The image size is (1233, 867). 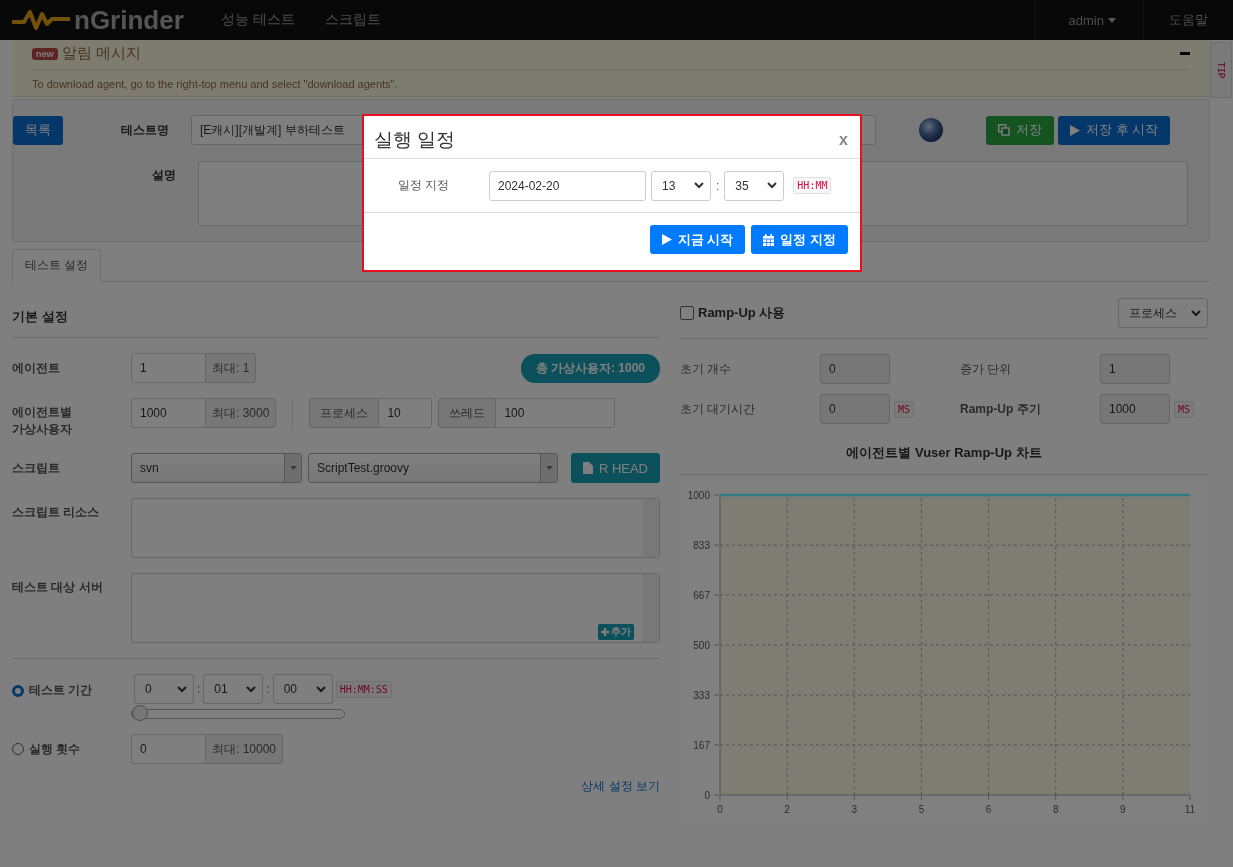 What do you see at coordinates (1001, 409) in the screenshot?
I see `field-label: Ramp-Up 주기` at bounding box center [1001, 409].